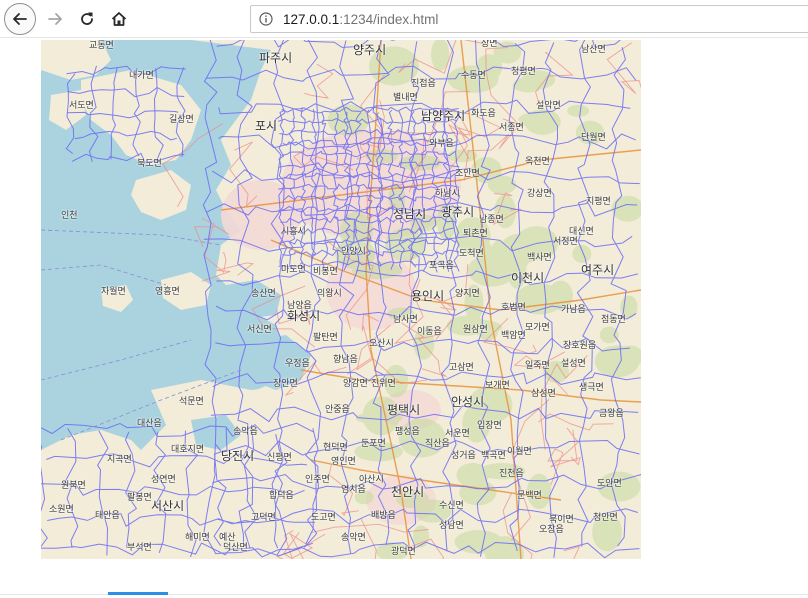 The image size is (808, 598). What do you see at coordinates (451, 526) in the screenshot?
I see `place-label-seongnam2: 성남면` at bounding box center [451, 526].